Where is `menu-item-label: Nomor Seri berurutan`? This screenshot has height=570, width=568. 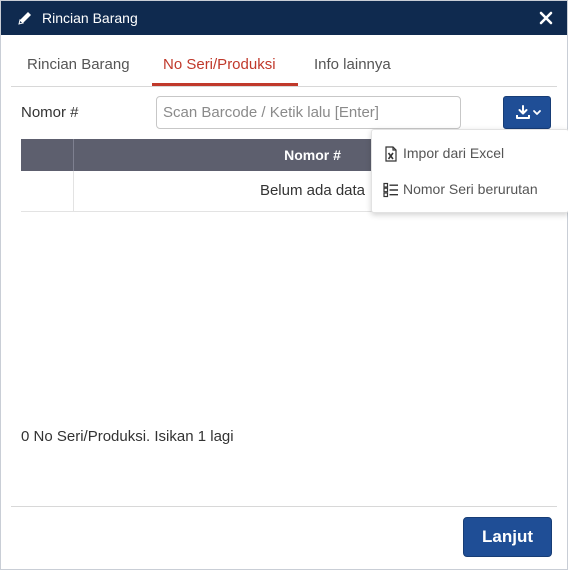 menu-item-label: Nomor Seri berurutan is located at coordinates (470, 189).